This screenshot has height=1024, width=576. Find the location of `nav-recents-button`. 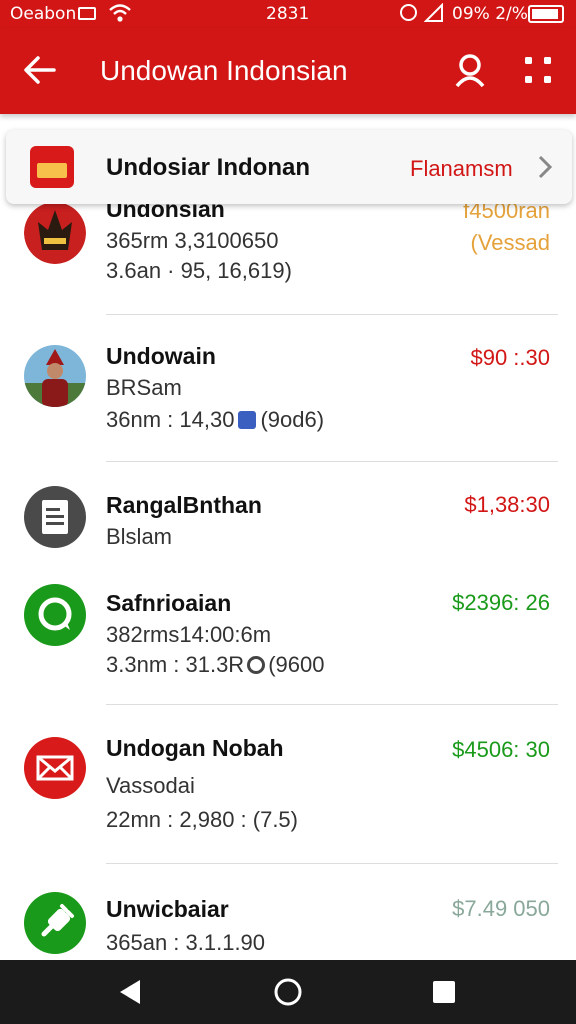

nav-recents-button is located at coordinates (444, 992).